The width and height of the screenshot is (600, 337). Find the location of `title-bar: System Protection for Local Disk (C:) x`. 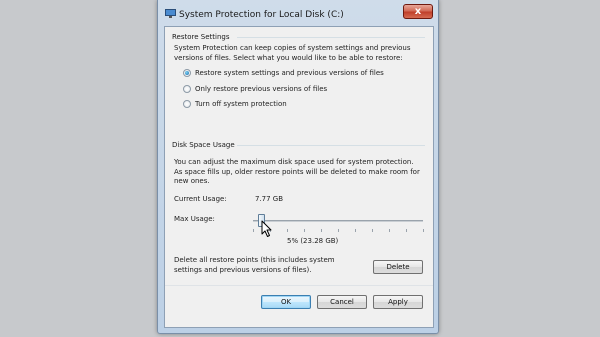

title-bar: System Protection for Local Disk (C:) x is located at coordinates (298, 12).